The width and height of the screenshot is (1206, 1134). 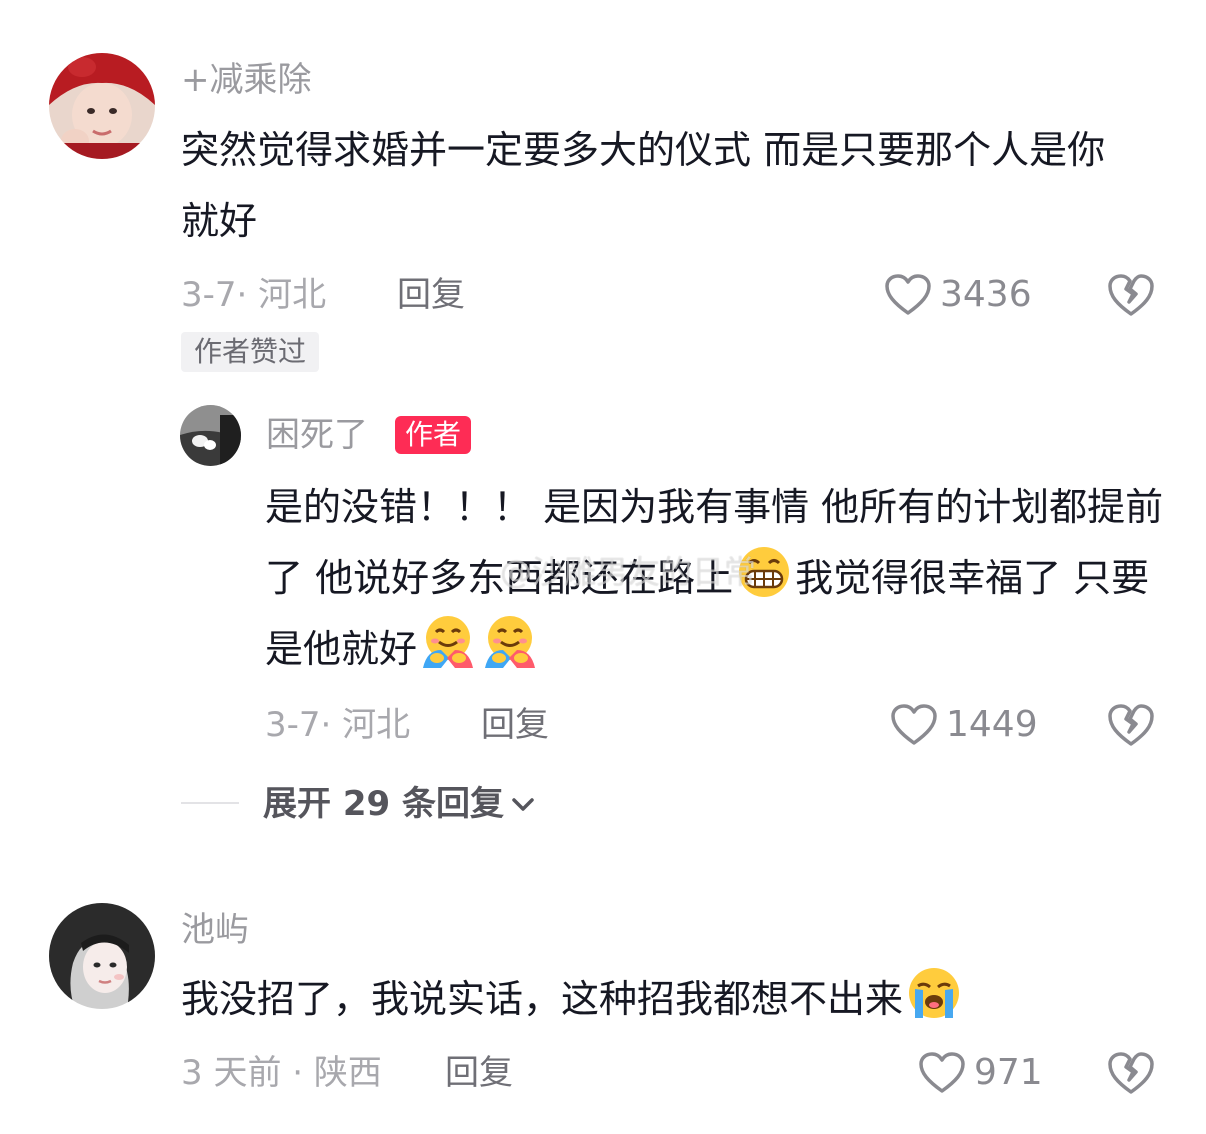 I want to click on like-button: 971, so click(x=980, y=1073).